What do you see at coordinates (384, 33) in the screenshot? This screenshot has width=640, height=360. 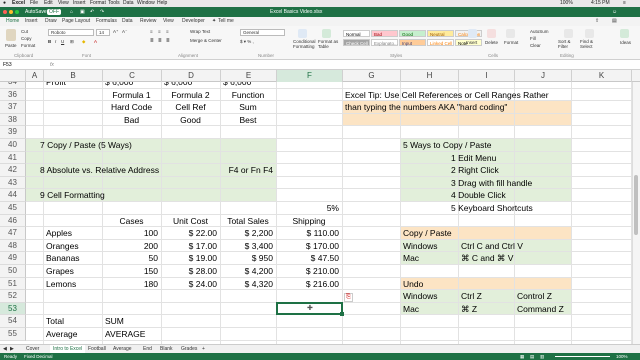 I see `cell-style-bad: Bad` at bounding box center [384, 33].